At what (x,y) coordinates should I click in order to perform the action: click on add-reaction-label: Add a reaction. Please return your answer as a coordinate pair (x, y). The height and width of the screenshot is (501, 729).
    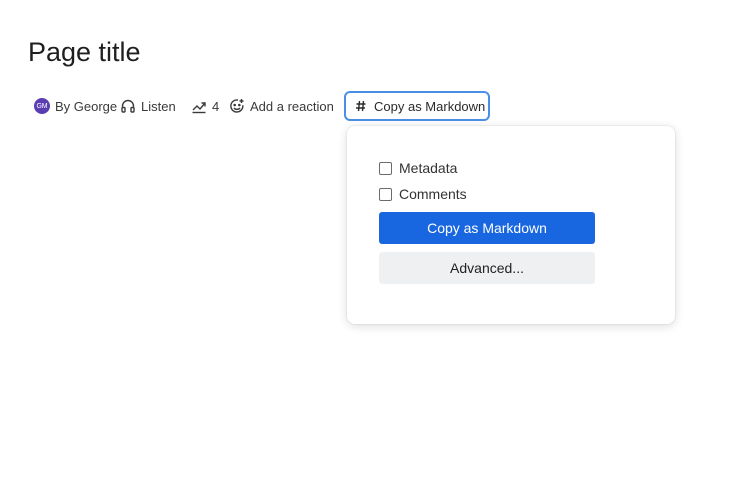
    Looking at the image, I should click on (292, 106).